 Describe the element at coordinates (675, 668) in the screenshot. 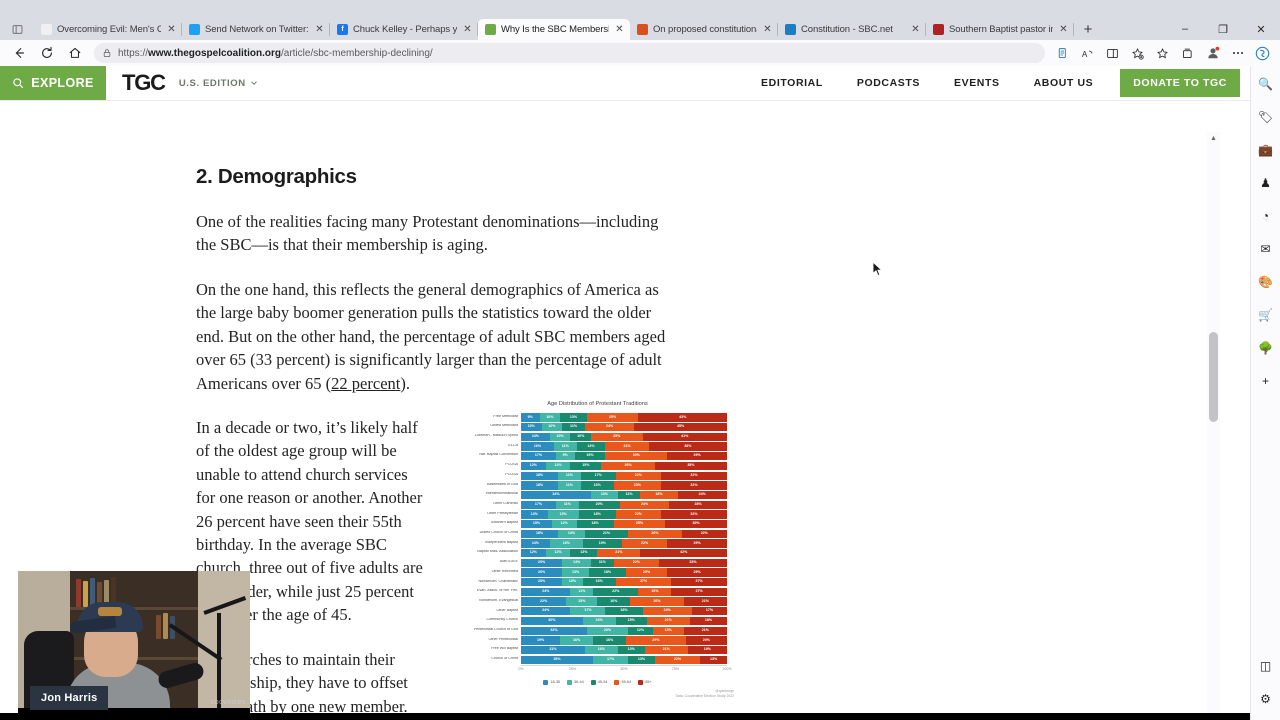

I see `chart-x-tick: 75%` at that location.